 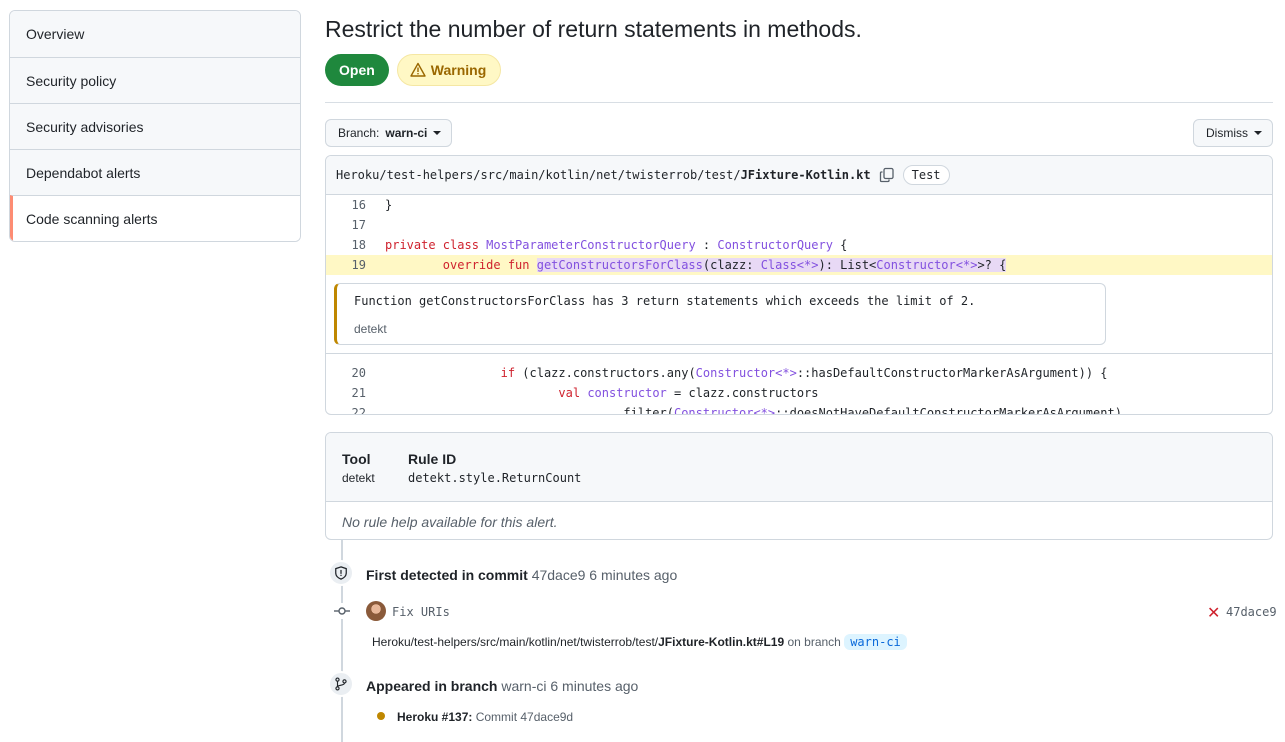 I want to click on type-name: Class<*>, so click(x=789, y=265).